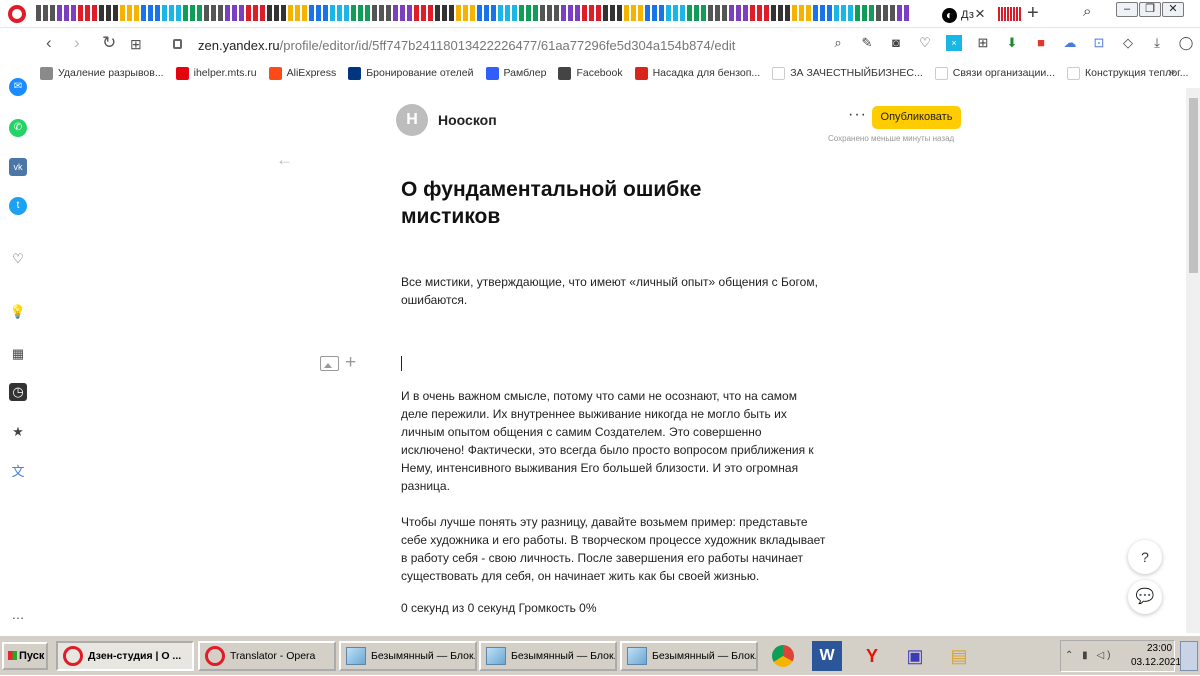 This screenshot has width=1200, height=676. I want to click on bookmark-item: Facebook, so click(590, 73).